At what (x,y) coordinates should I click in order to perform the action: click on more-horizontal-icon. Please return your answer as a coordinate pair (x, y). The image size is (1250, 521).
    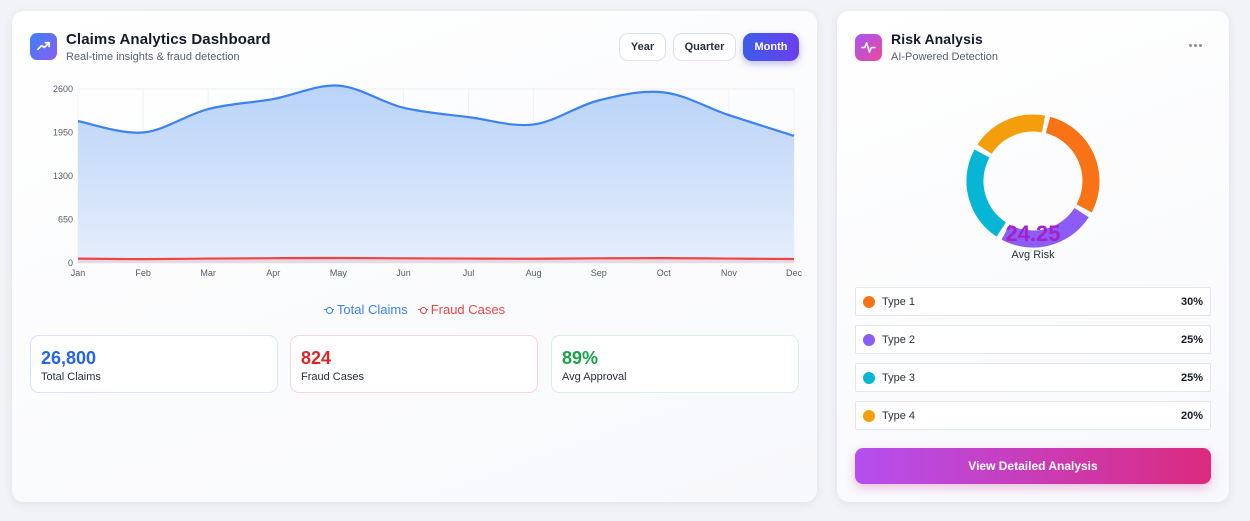
    Looking at the image, I should click on (1197, 45).